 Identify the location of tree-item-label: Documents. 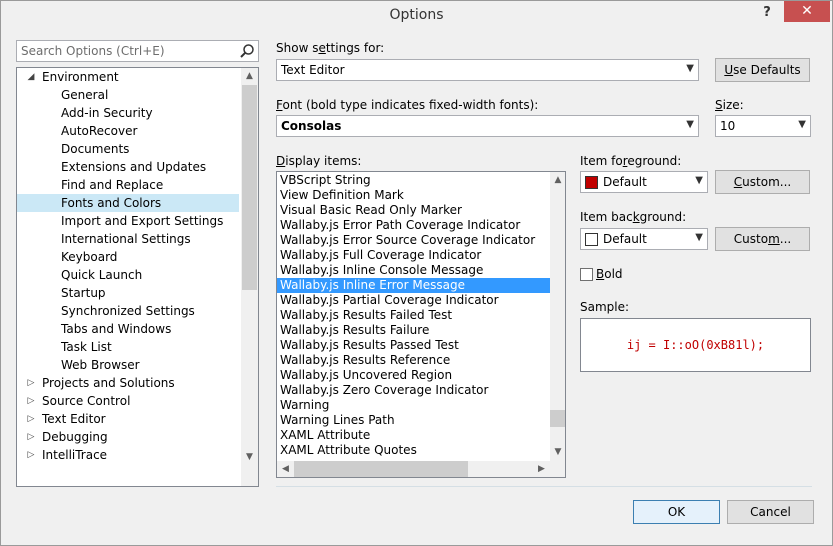
(95, 149).